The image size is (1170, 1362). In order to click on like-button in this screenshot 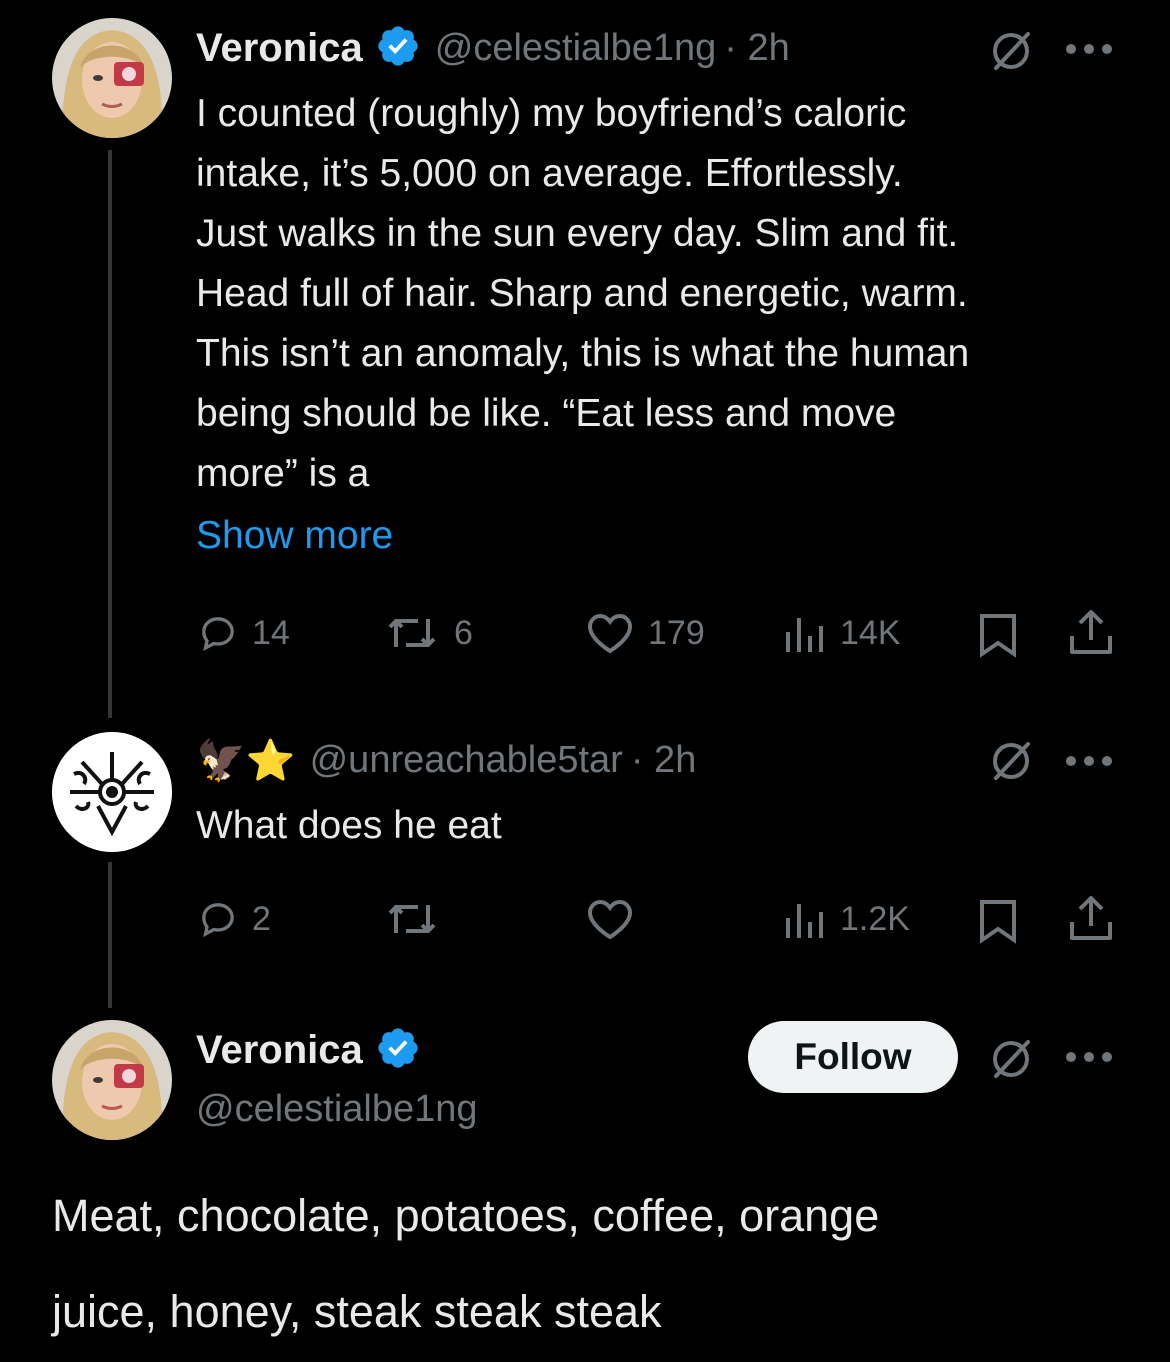, I will do `click(617, 919)`.